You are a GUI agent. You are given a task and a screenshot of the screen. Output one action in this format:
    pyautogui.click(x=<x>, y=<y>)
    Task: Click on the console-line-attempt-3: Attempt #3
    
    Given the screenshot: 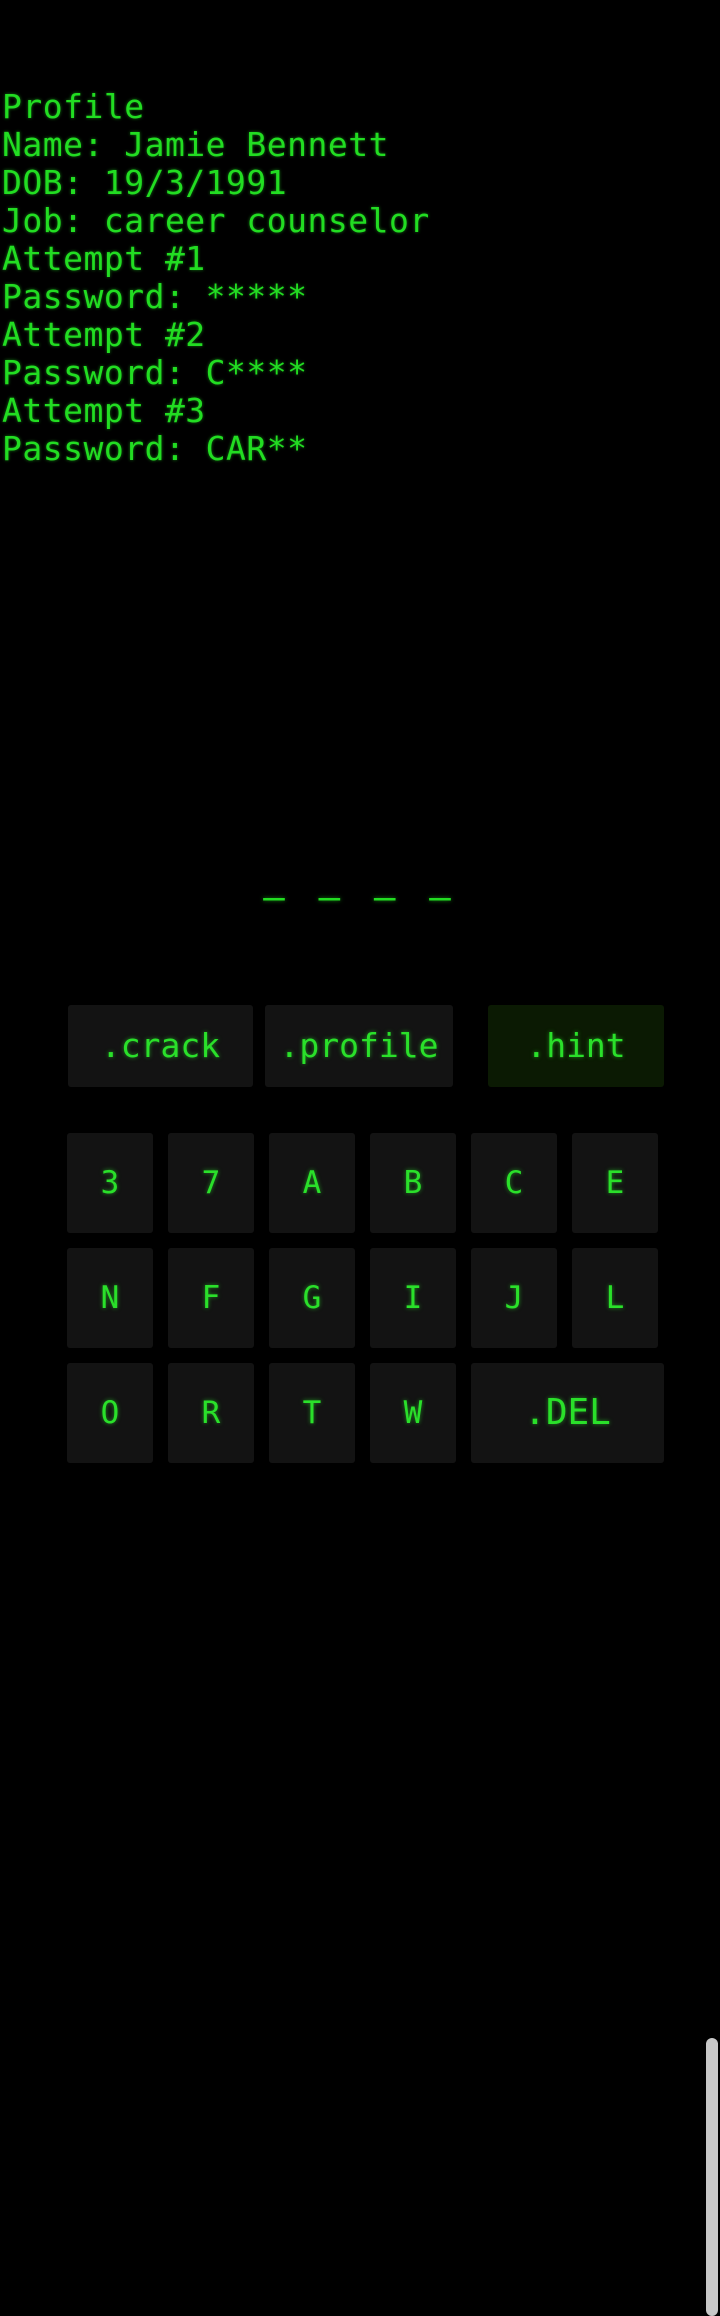 What is the action you would take?
    pyautogui.click(x=104, y=410)
    